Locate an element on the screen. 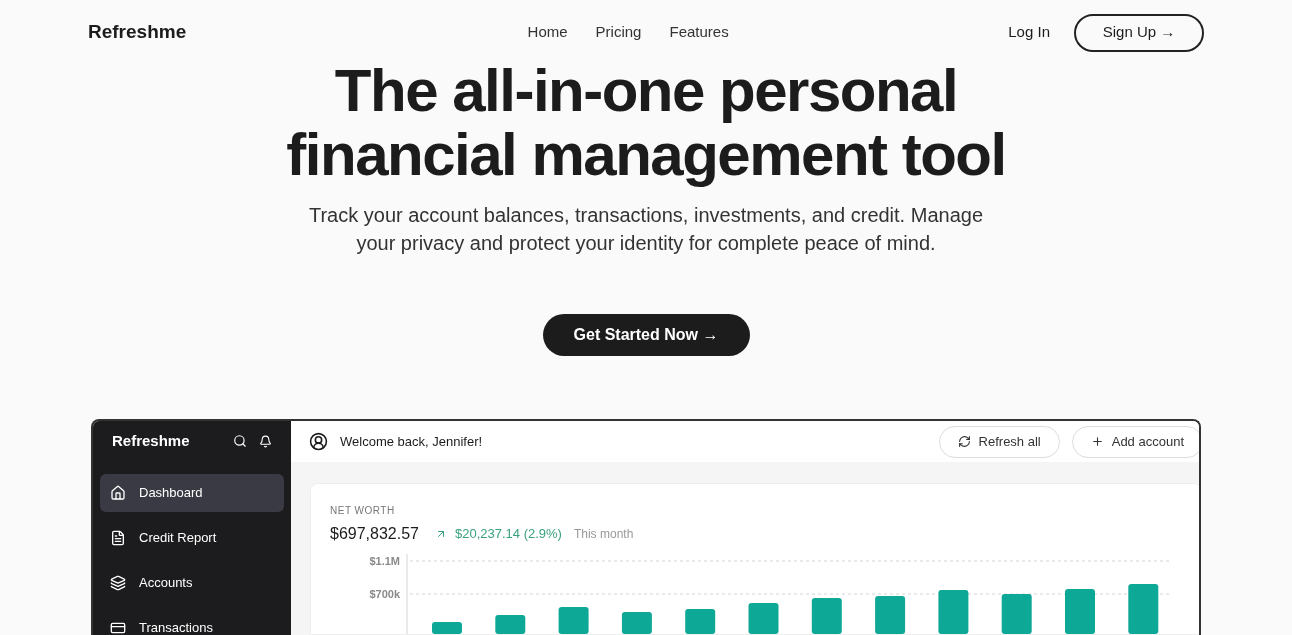  sidebar-item: Dashboard is located at coordinates (192, 493).